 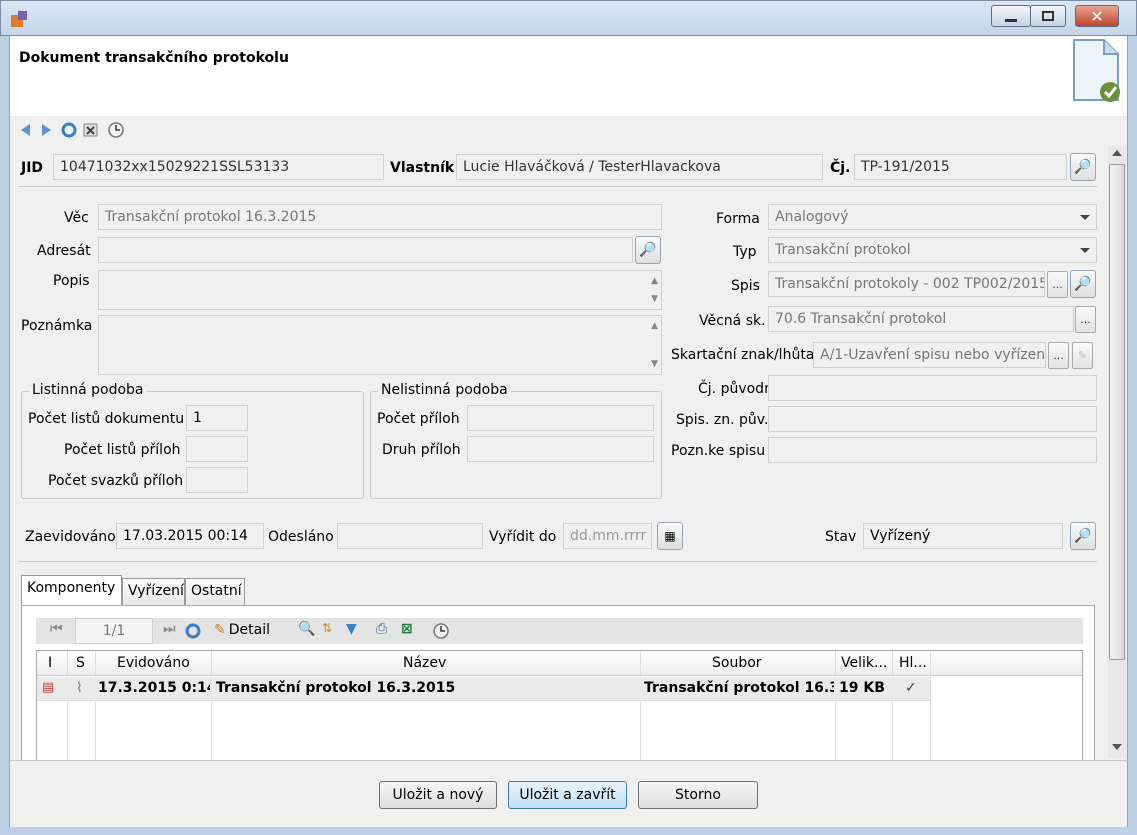 What do you see at coordinates (56, 629) in the screenshot?
I see `first-page-icon: ⏮` at bounding box center [56, 629].